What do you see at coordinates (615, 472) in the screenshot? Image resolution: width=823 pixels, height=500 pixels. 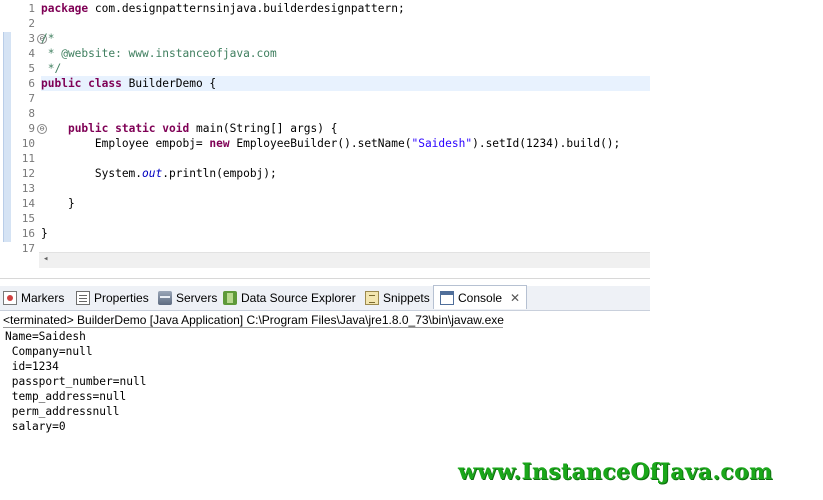 I see `watermark-text: www.InstanceOfJava.com` at bounding box center [615, 472].